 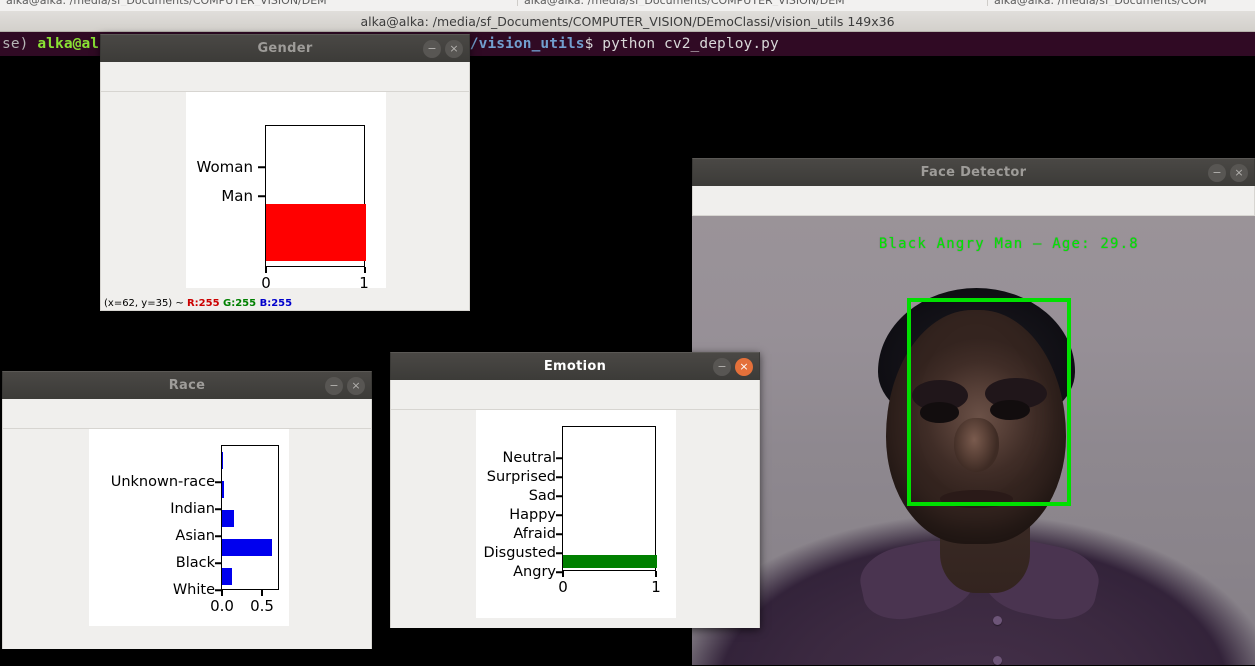 I want to click on terminal-user-host: alka@al, so click(x=68, y=44).